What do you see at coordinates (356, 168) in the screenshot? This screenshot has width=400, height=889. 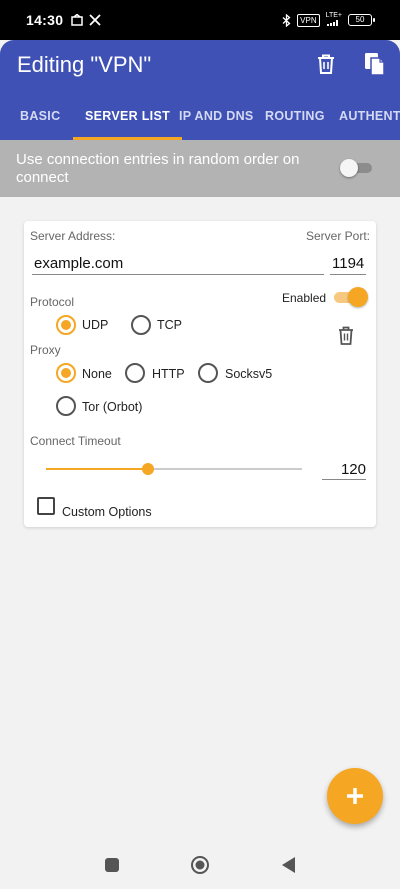 I see `random-order-switch` at bounding box center [356, 168].